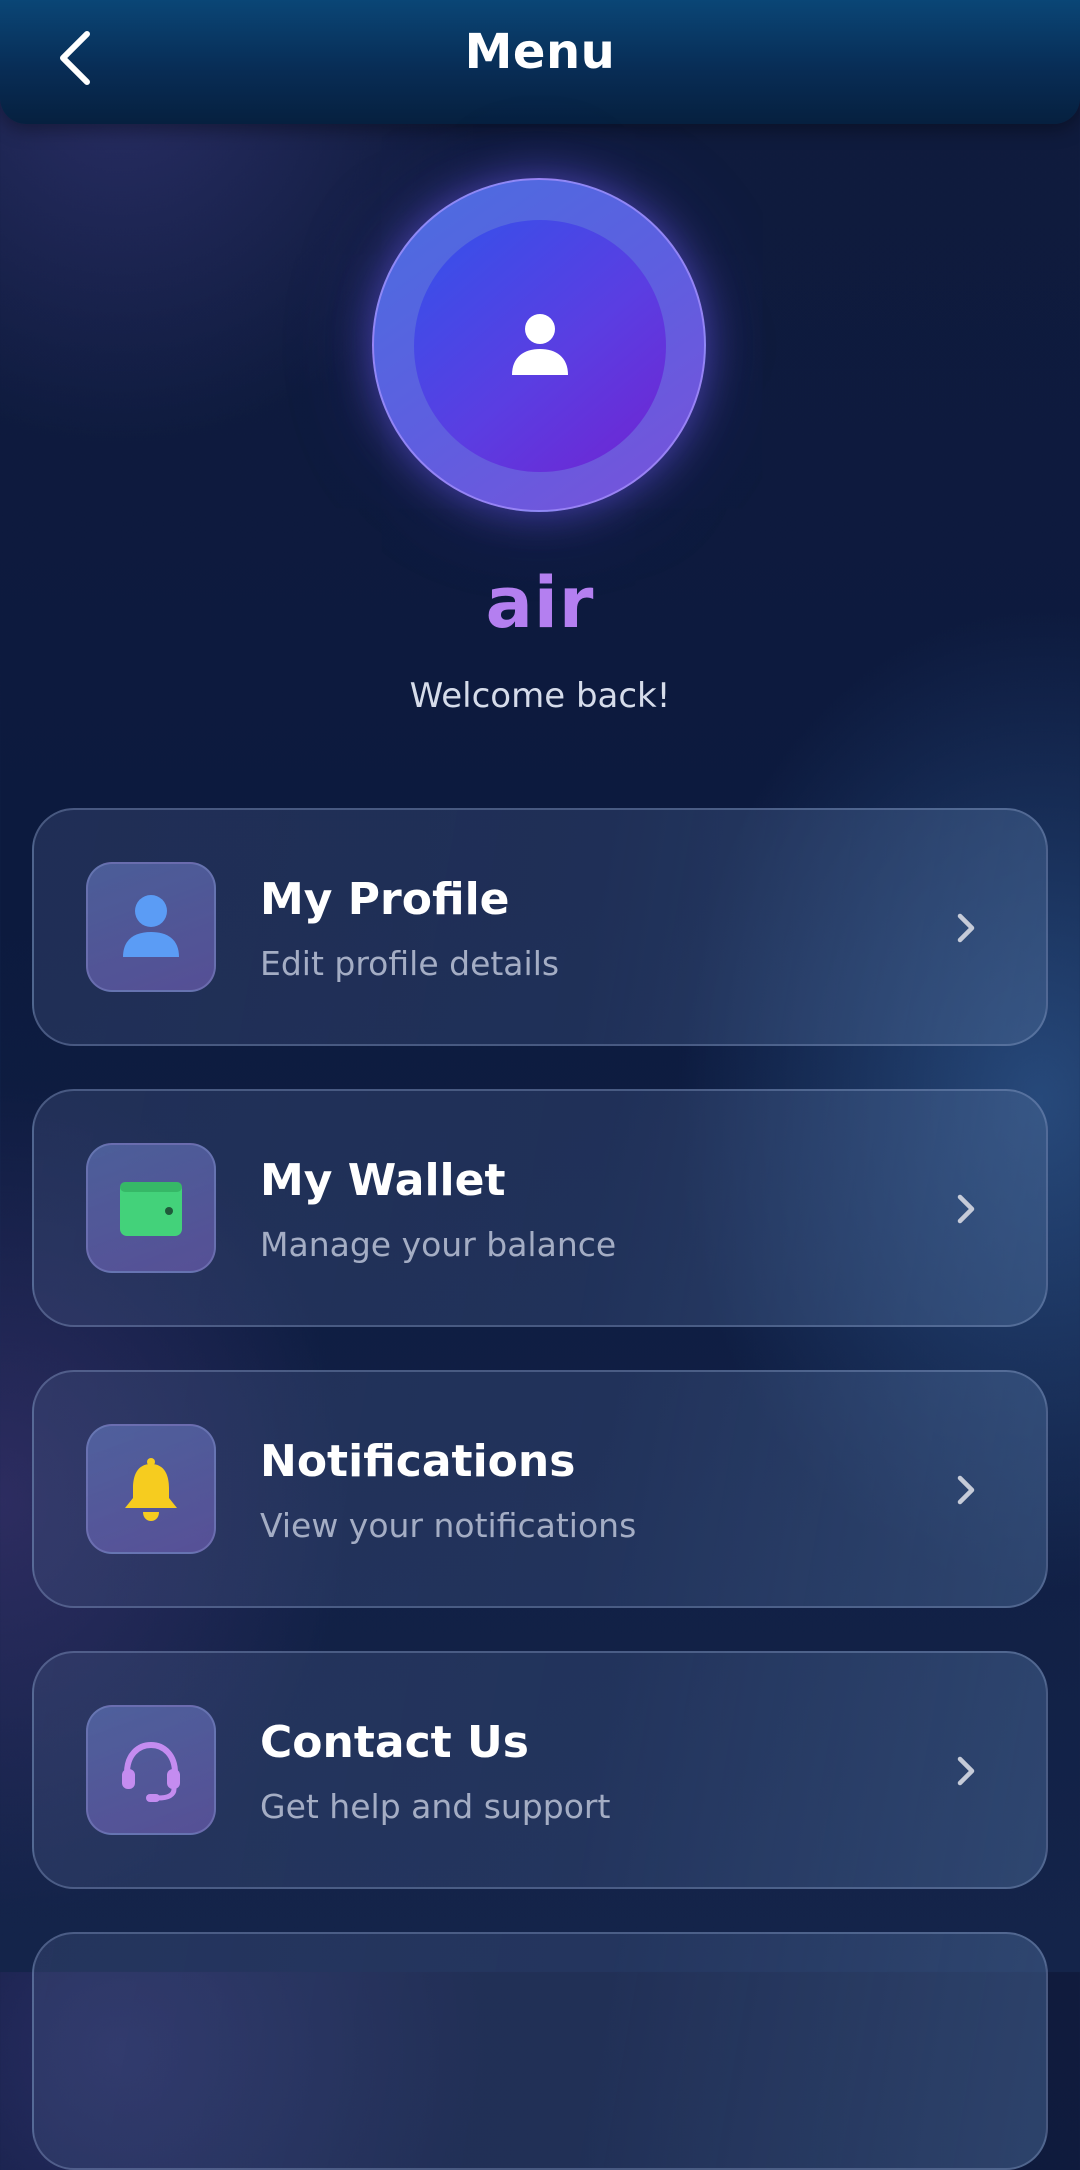 This screenshot has height=2170, width=1080. I want to click on bell-icon, so click(151, 1489).